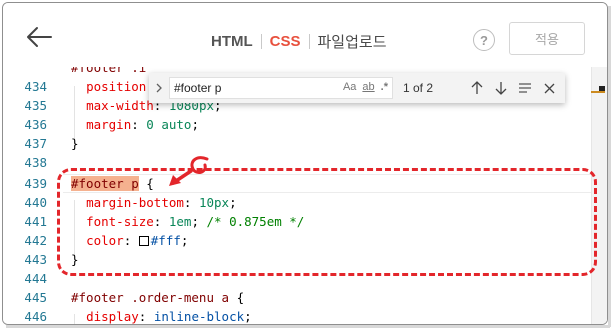 The image size is (612, 329). What do you see at coordinates (349, 87) in the screenshot?
I see `match-case-toggle: Aa` at bounding box center [349, 87].